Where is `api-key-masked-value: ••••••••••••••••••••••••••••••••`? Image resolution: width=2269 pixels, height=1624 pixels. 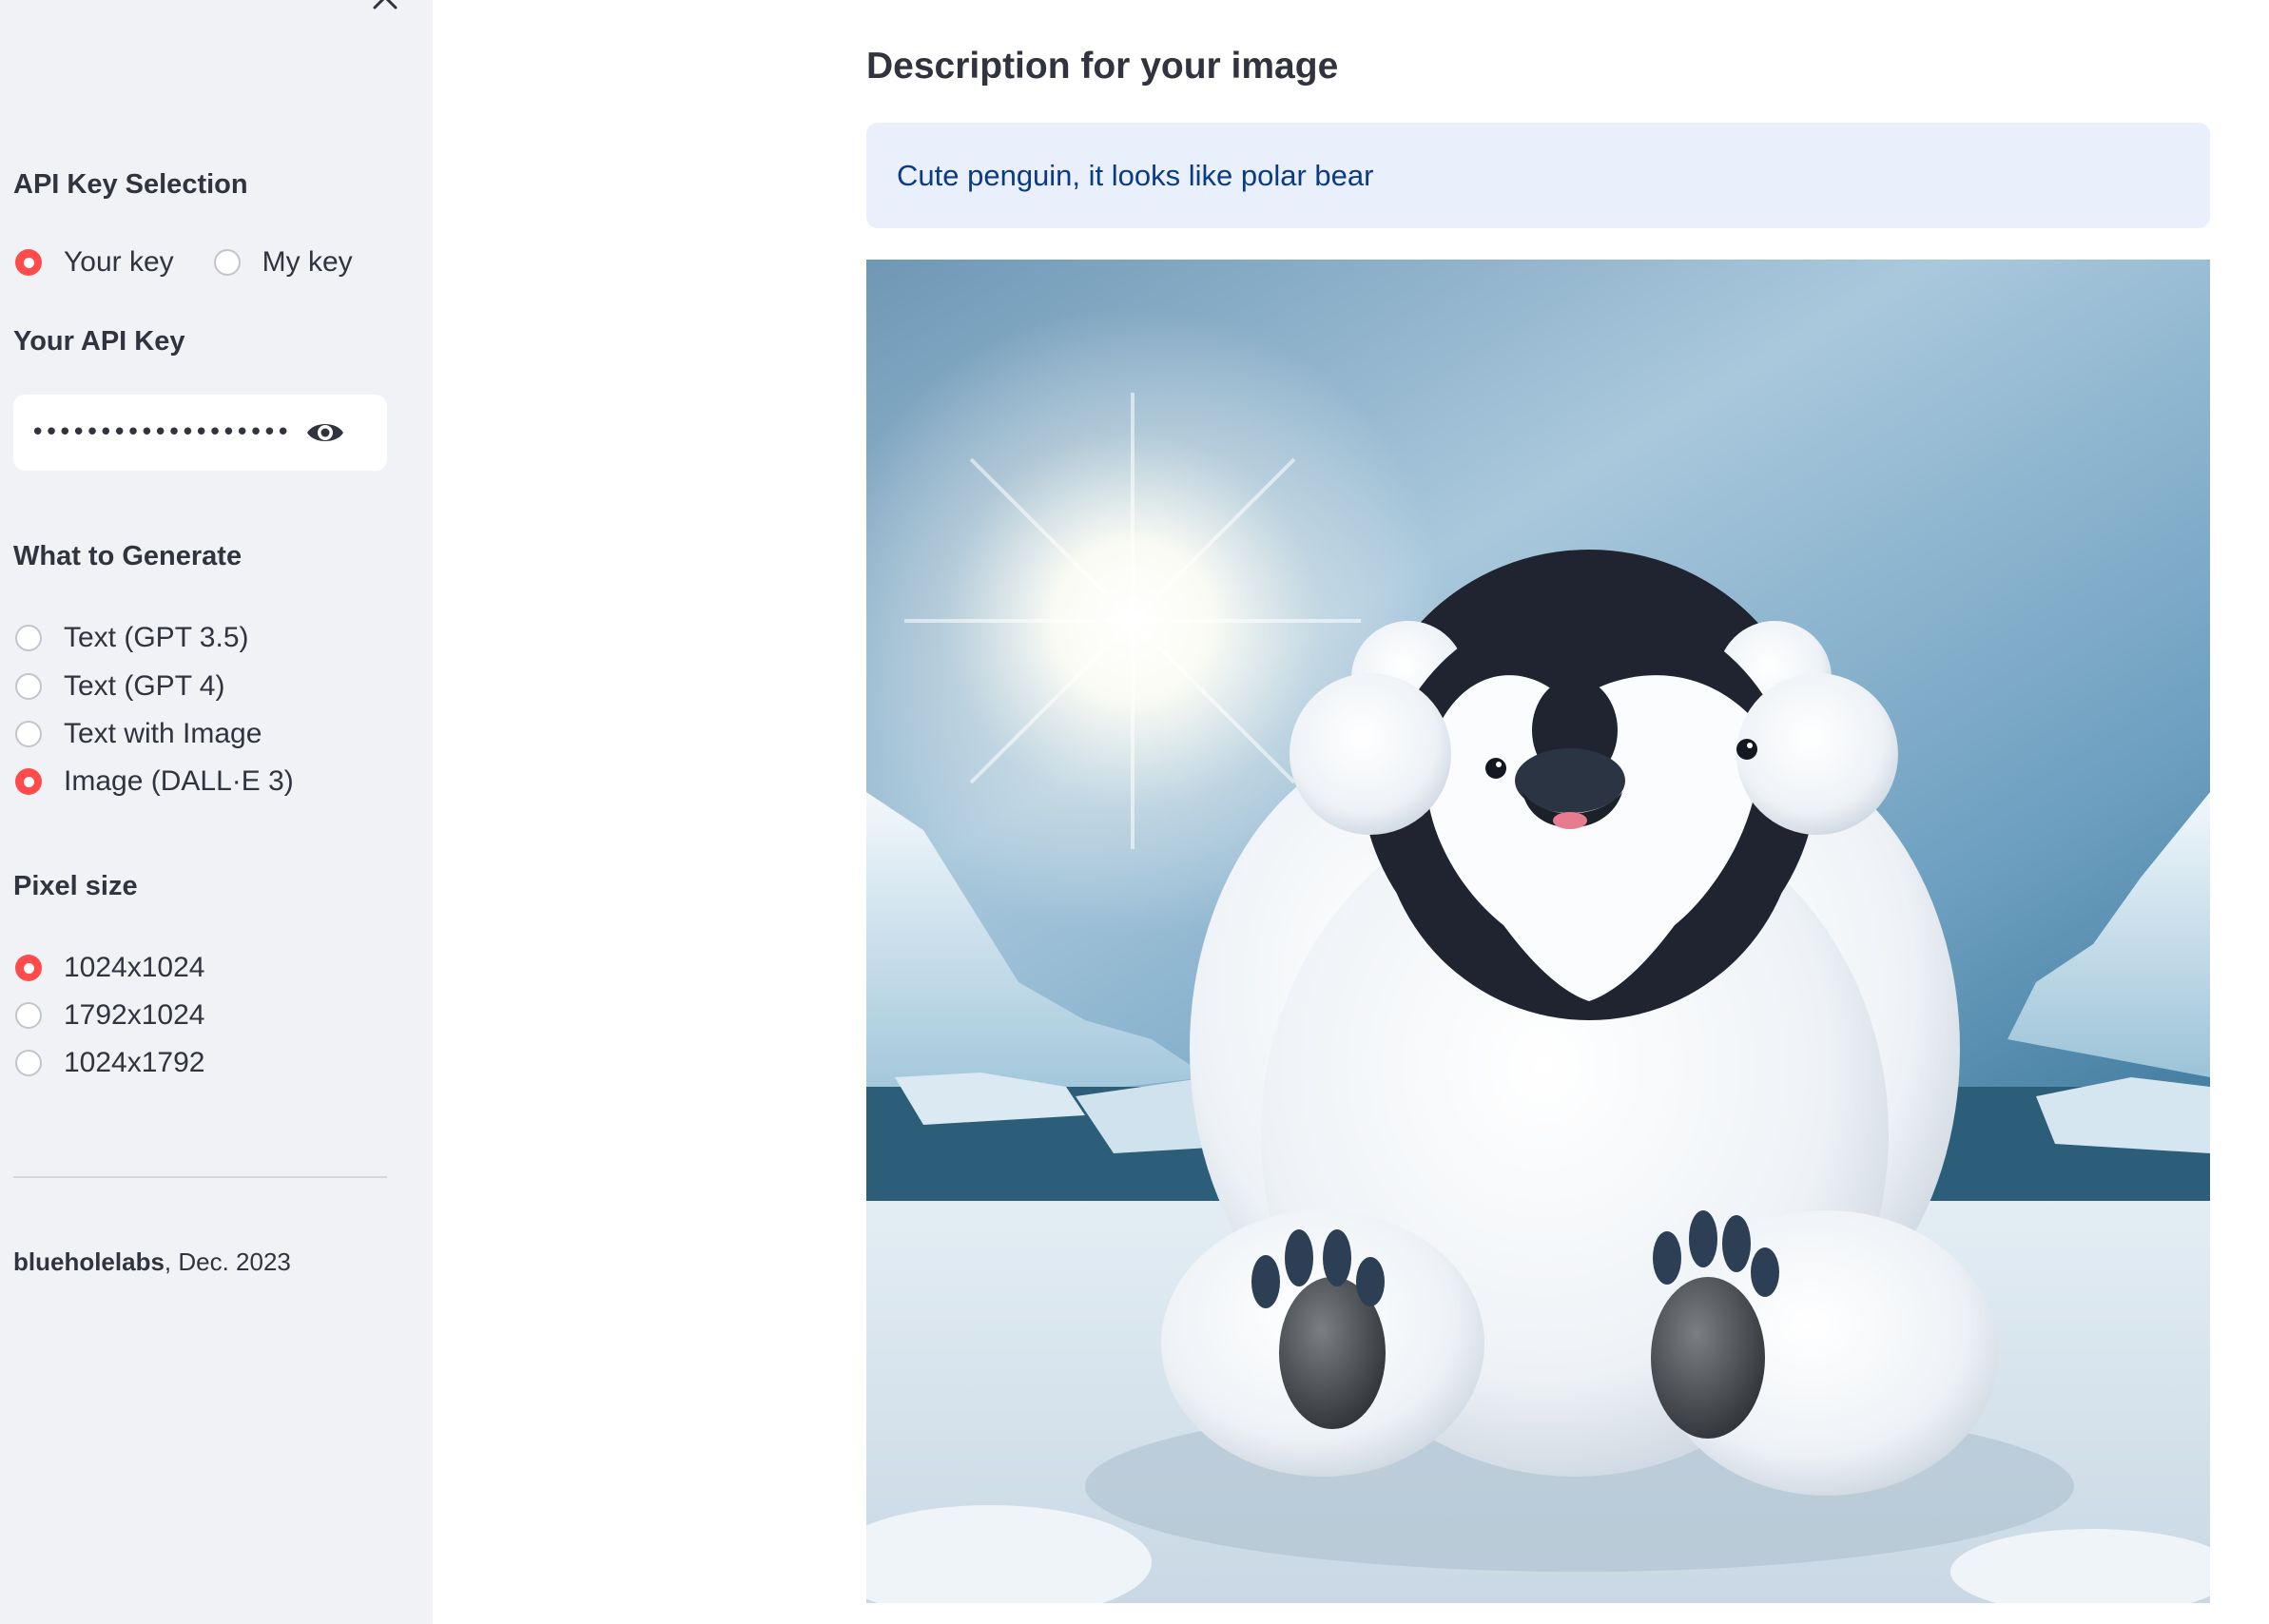
api-key-masked-value: •••••••••••••••••••••••••••••••• is located at coordinates (159, 432).